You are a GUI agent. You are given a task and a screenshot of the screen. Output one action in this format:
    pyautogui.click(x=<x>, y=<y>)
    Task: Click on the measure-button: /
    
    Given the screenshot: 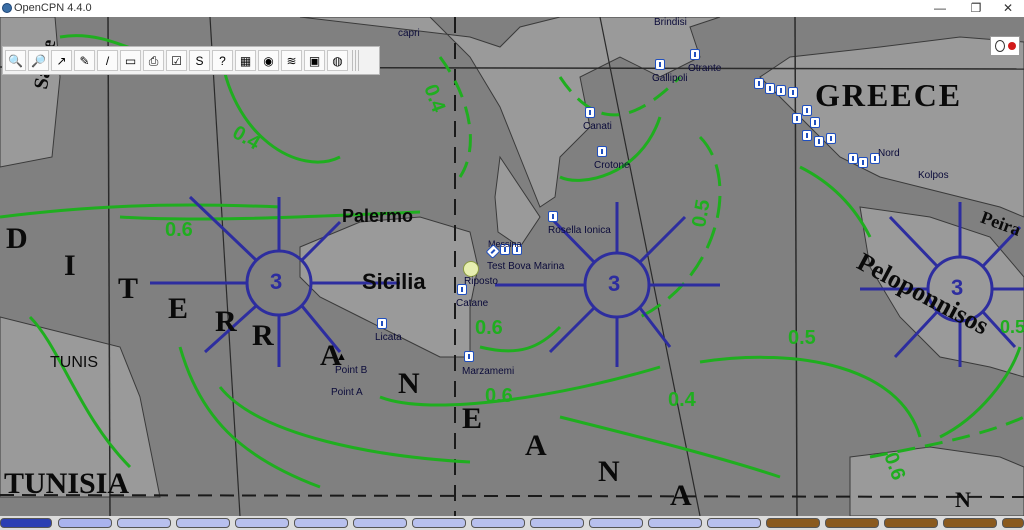 What is the action you would take?
    pyautogui.click(x=107, y=60)
    